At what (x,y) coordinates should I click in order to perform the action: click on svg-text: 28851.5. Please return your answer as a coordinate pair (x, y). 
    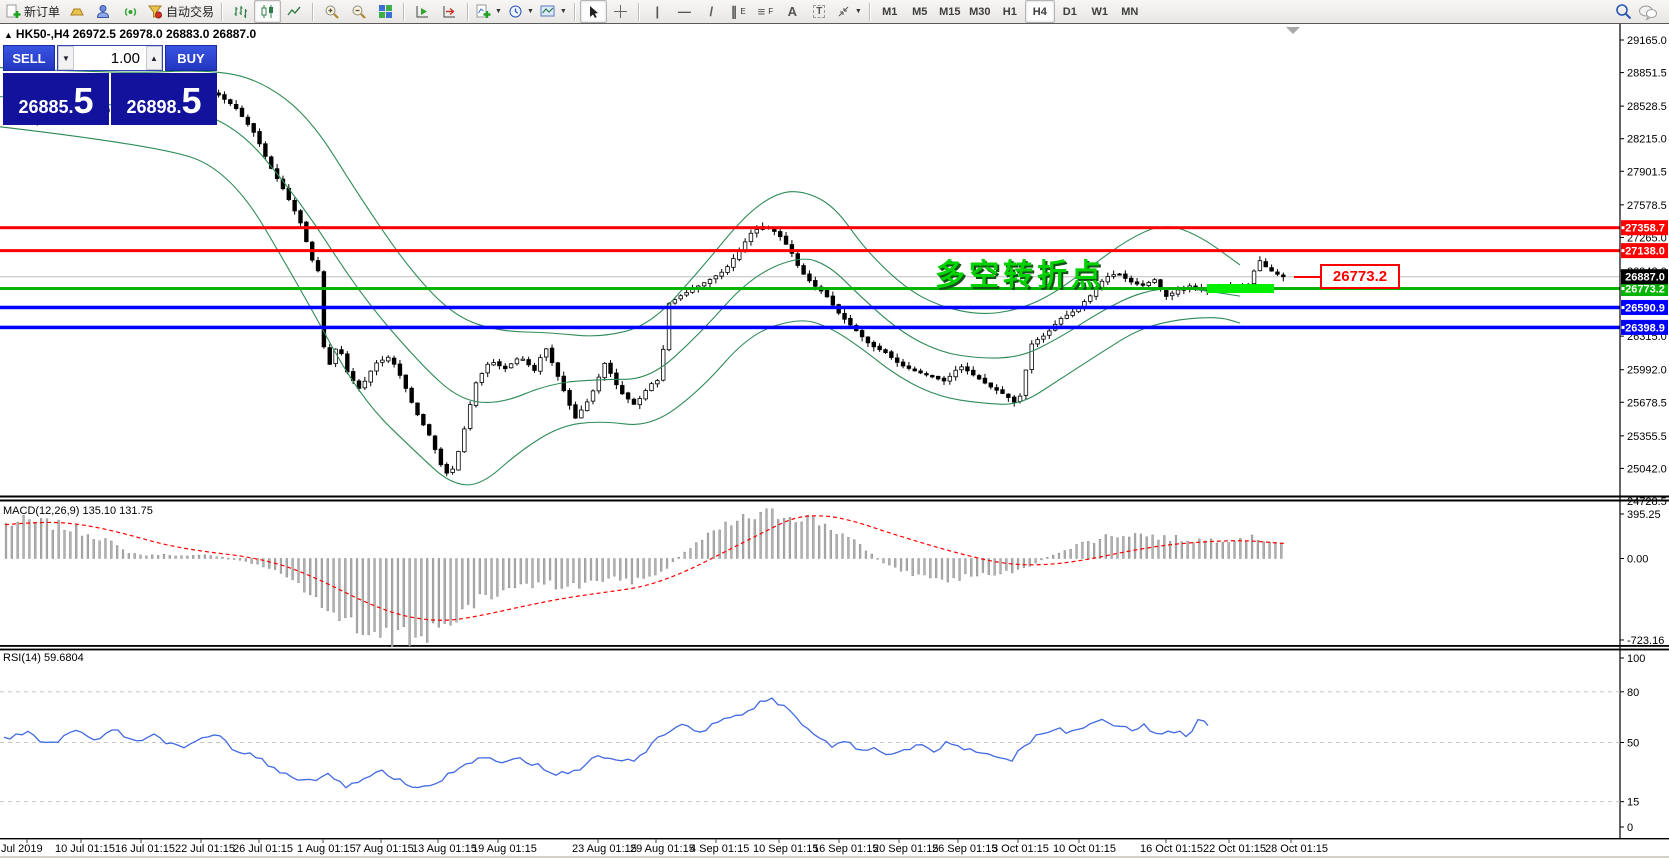
    Looking at the image, I should click on (1647, 74).